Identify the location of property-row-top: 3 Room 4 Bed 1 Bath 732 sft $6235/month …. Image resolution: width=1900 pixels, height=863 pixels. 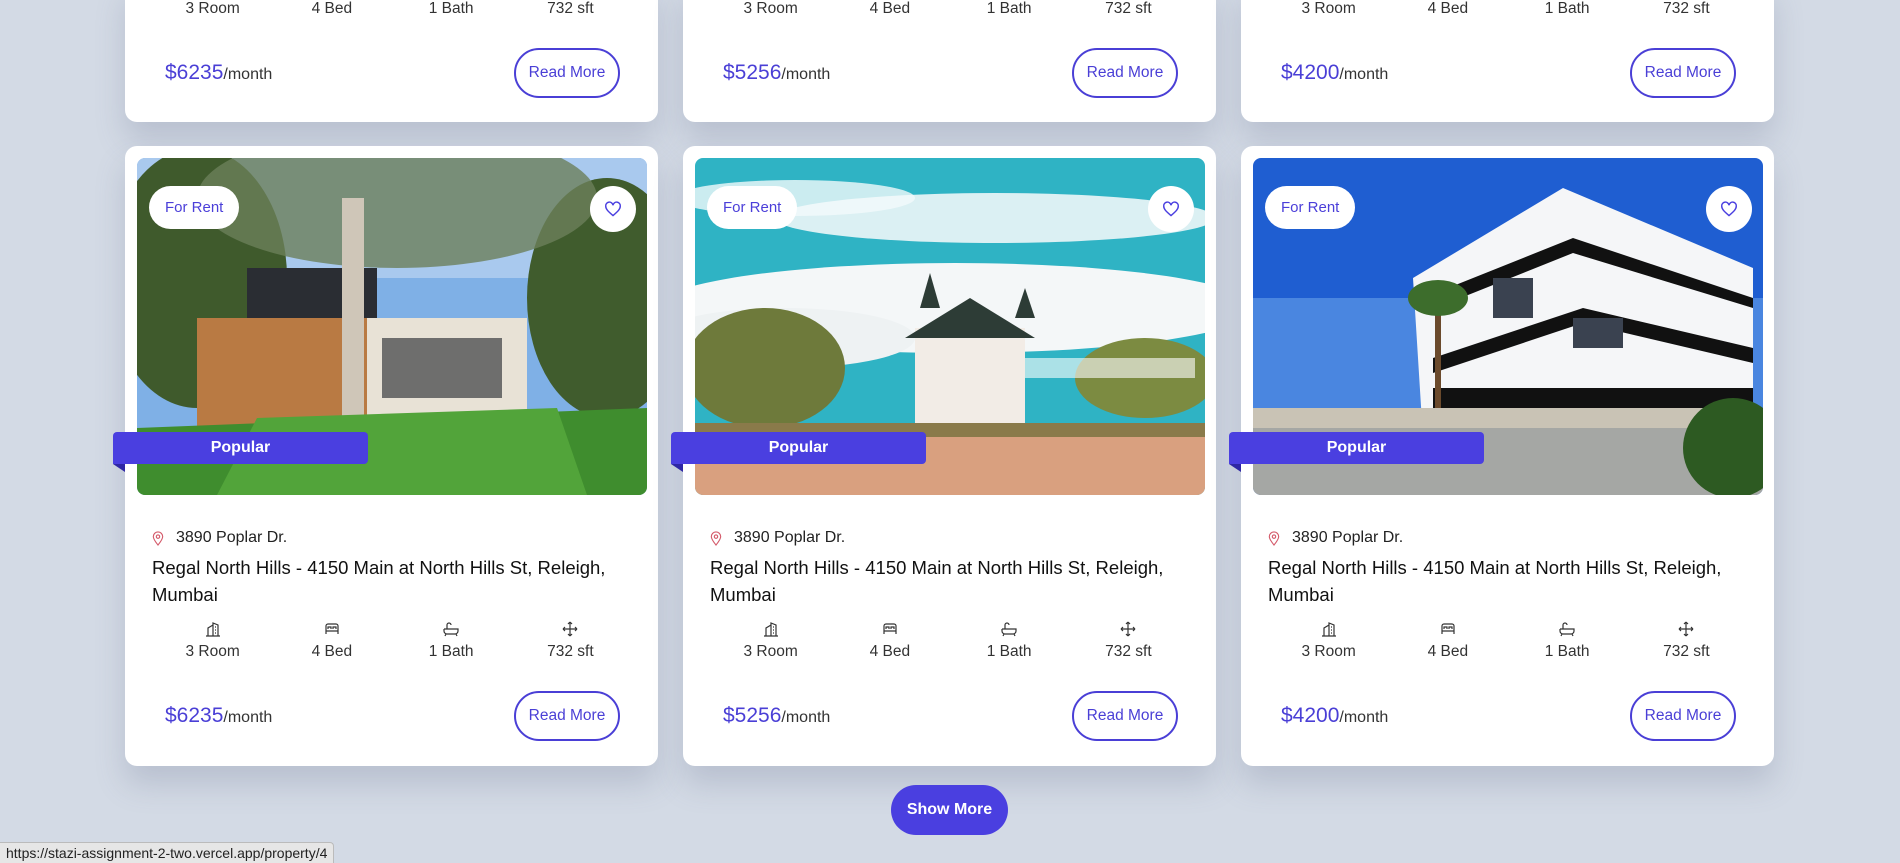
(949, 61).